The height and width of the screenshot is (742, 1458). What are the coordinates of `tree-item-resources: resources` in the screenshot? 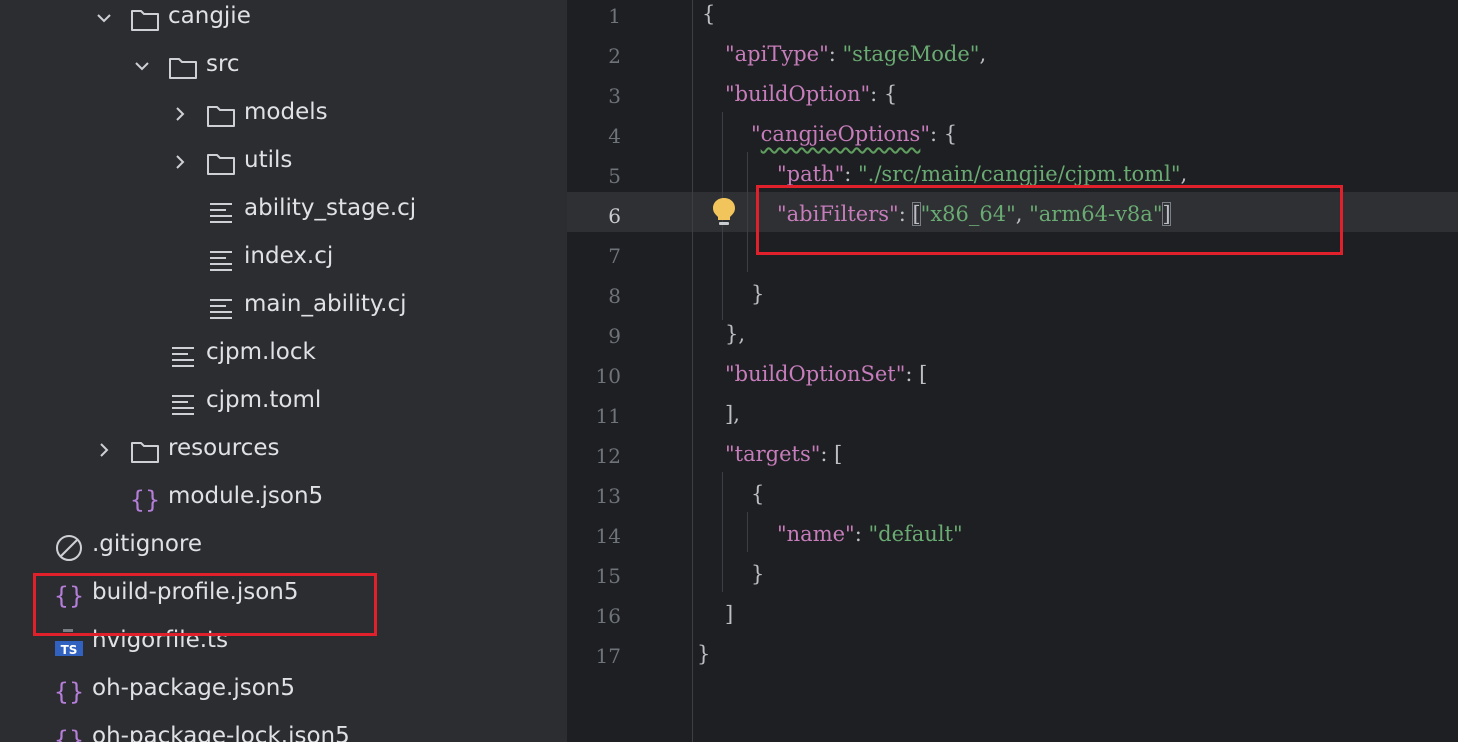 It's located at (283, 452).